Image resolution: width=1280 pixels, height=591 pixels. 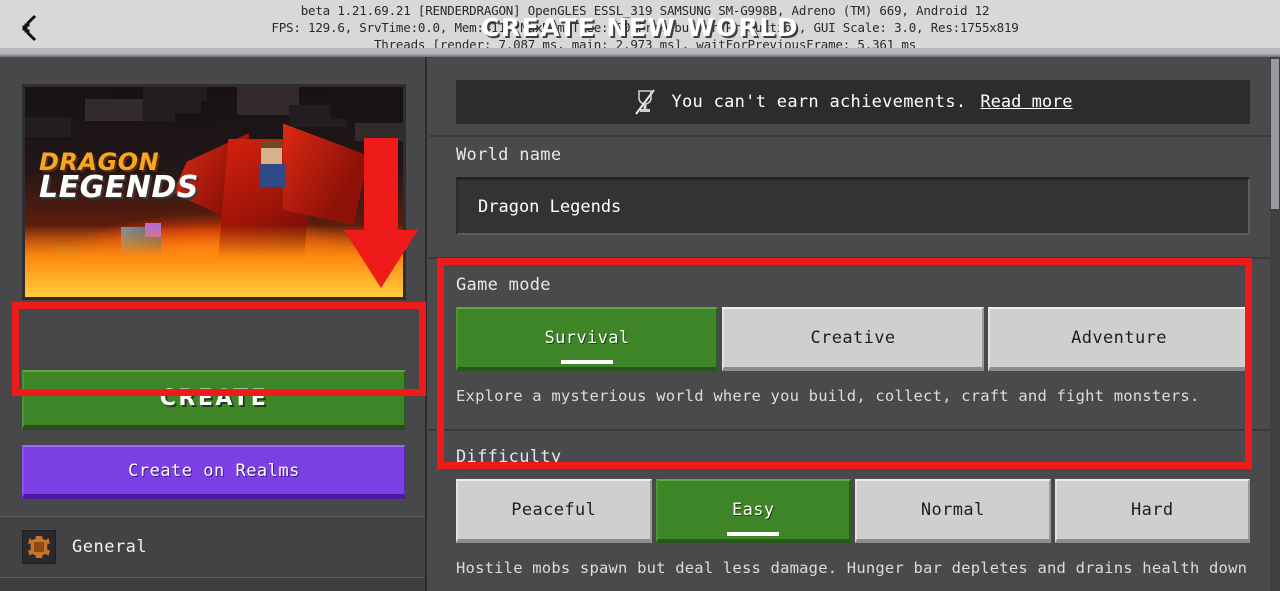 What do you see at coordinates (554, 511) in the screenshot?
I see `difficulty-option-peaceful: Peaceful` at bounding box center [554, 511].